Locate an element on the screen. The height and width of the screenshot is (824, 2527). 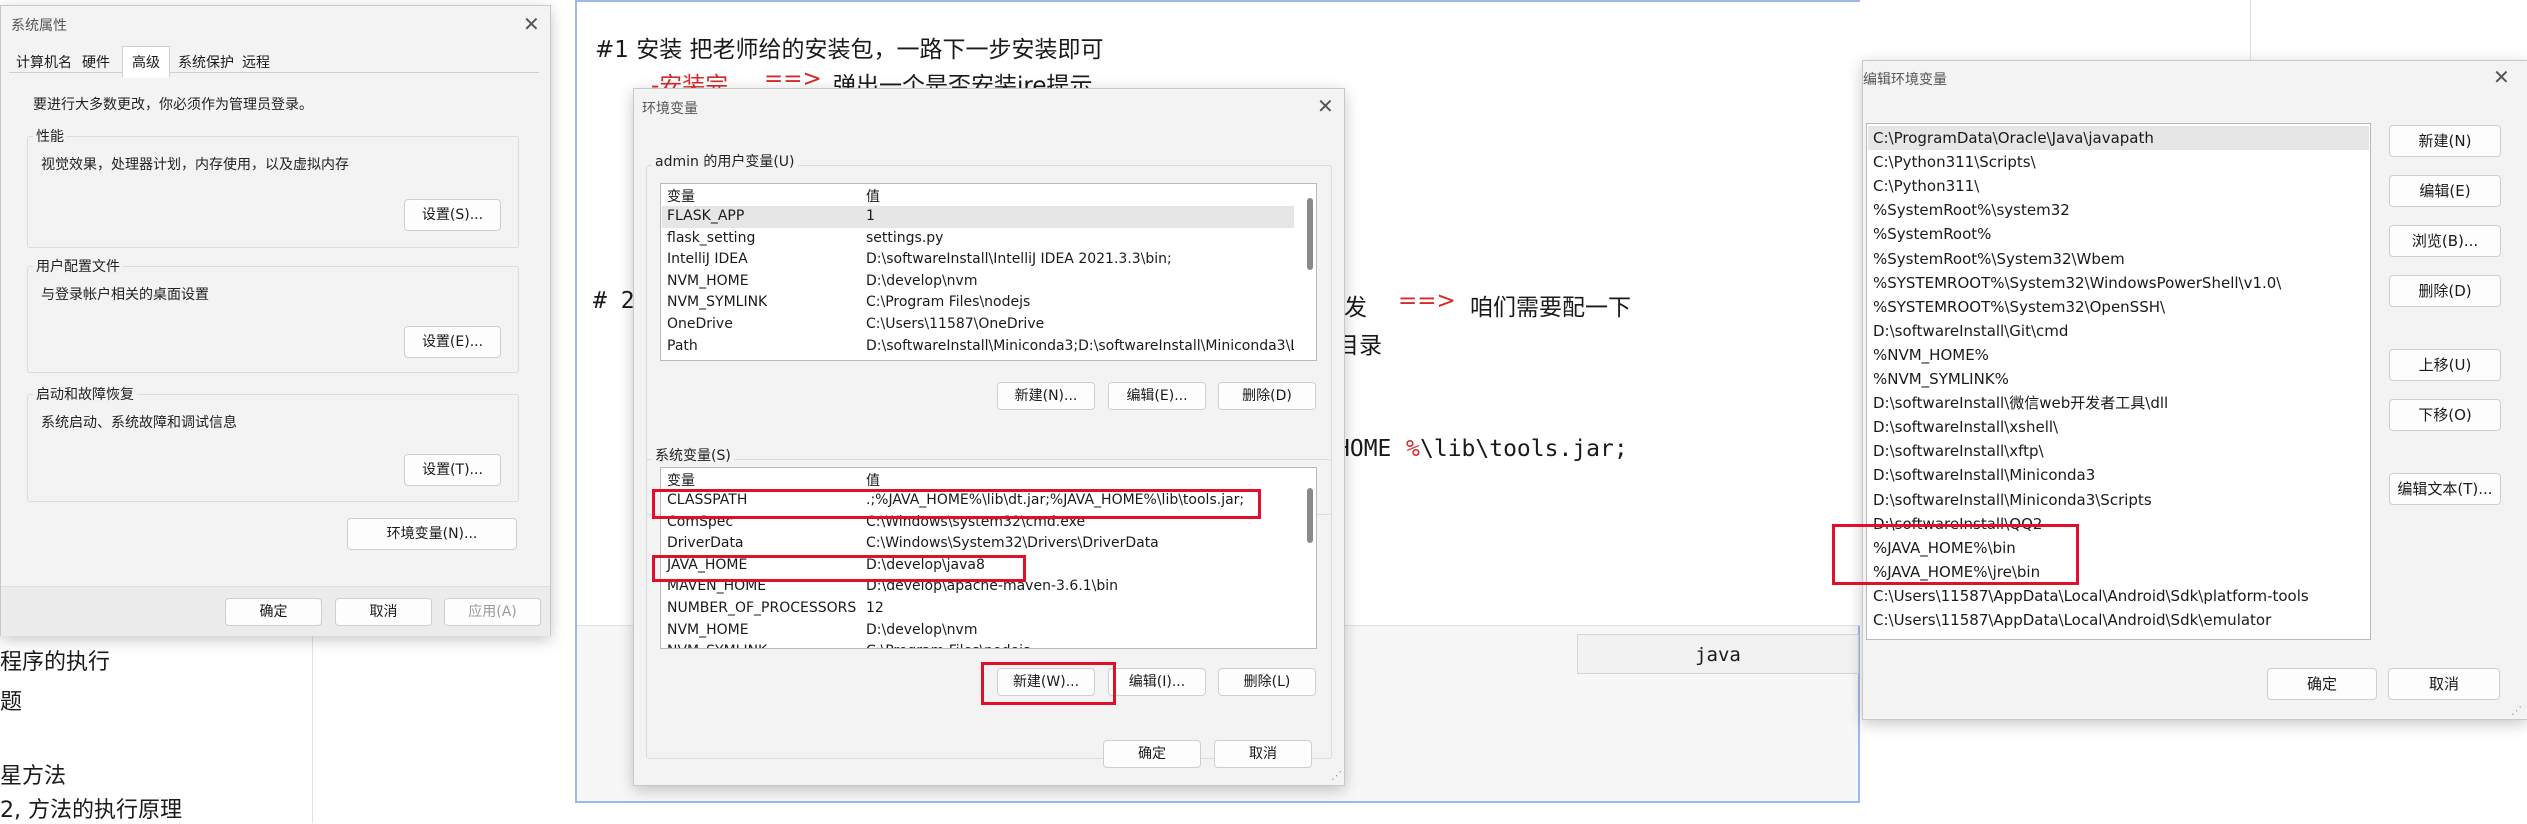
sidebar-item: 题 is located at coordinates (11, 700).